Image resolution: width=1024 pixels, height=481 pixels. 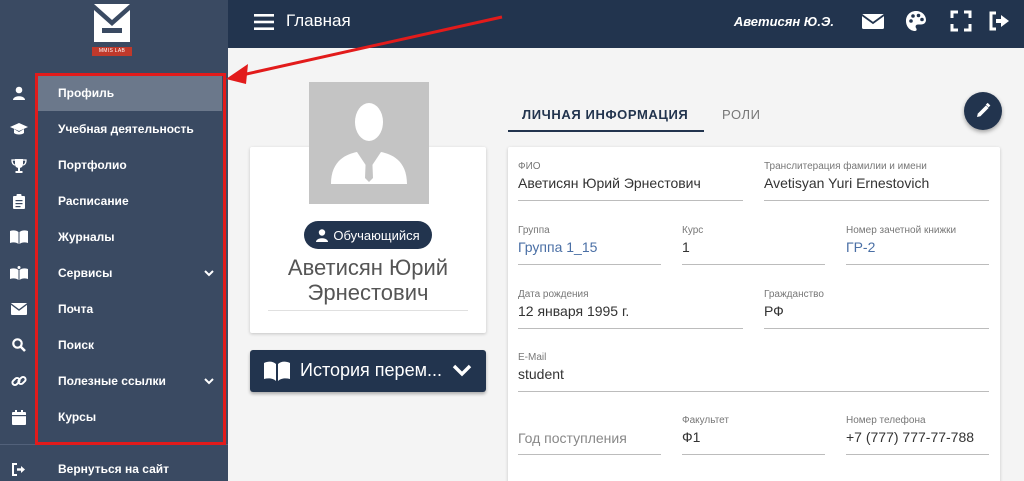 I want to click on phone-field: Номер телефона +7 (777) 777-77-788, so click(x=917, y=436).